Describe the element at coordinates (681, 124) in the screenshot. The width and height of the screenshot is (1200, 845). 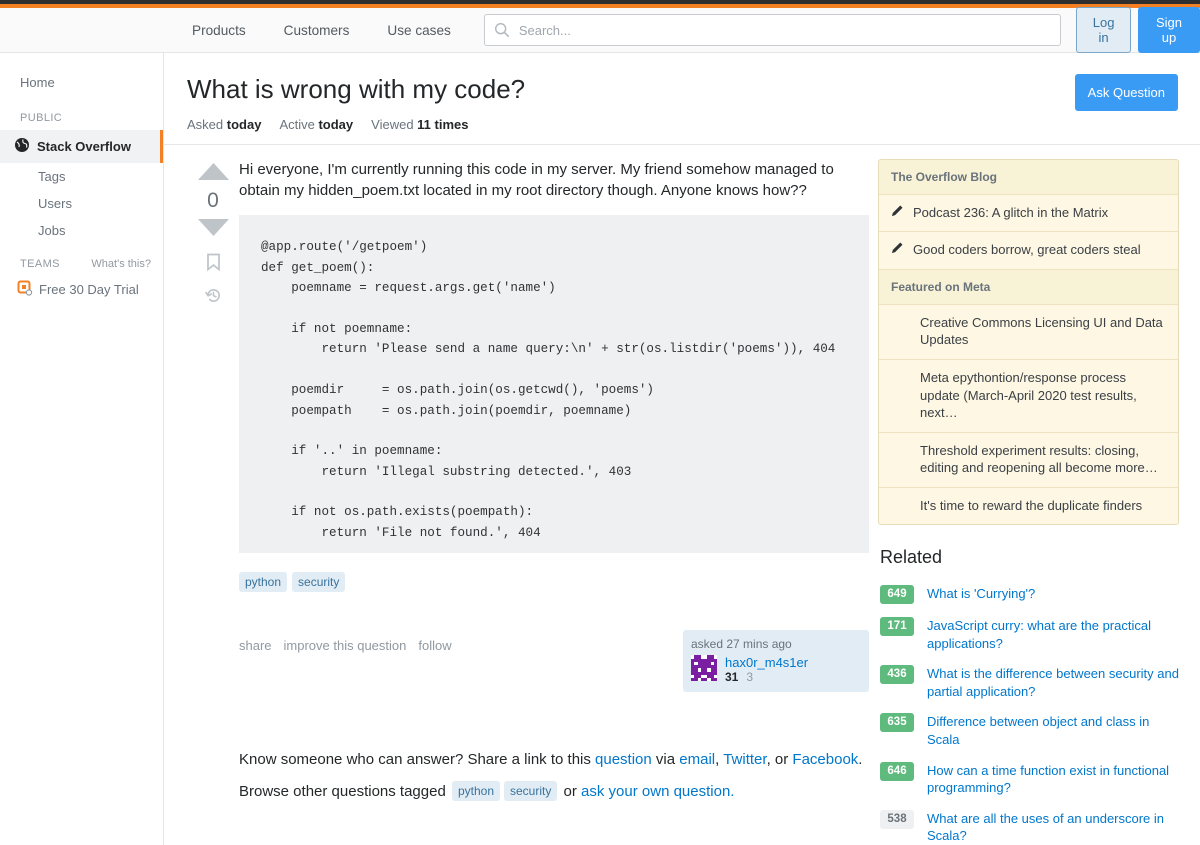
I see `question-meta: Asked today Active today Viewed 11 times` at that location.